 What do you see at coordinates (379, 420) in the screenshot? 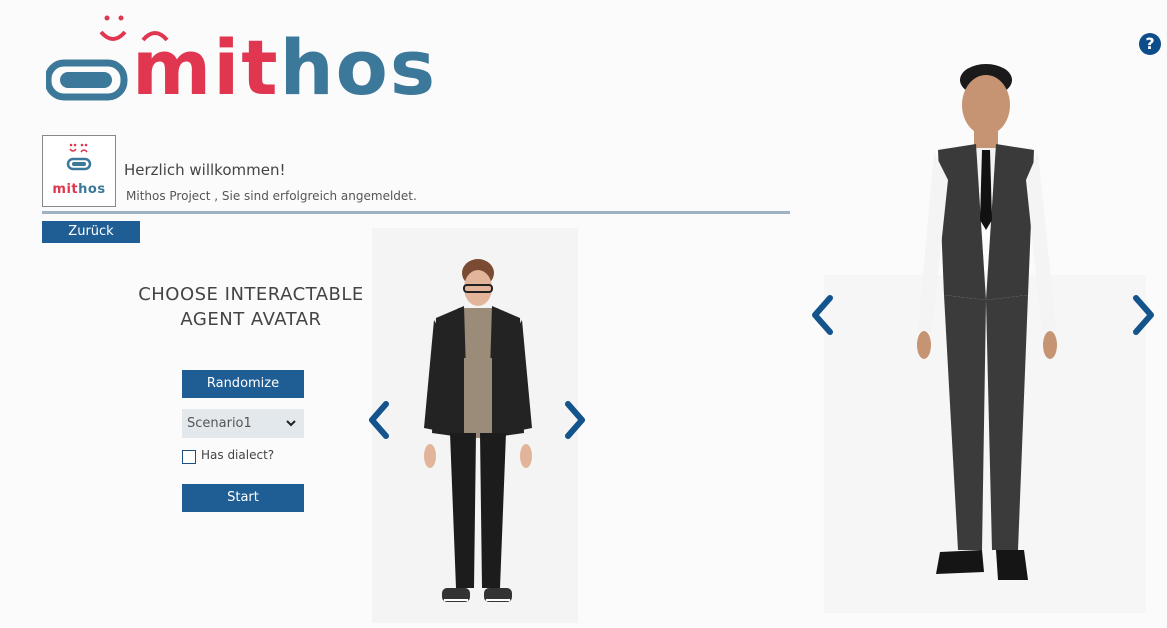
I see `prev-avatar-arrow-icon` at bounding box center [379, 420].